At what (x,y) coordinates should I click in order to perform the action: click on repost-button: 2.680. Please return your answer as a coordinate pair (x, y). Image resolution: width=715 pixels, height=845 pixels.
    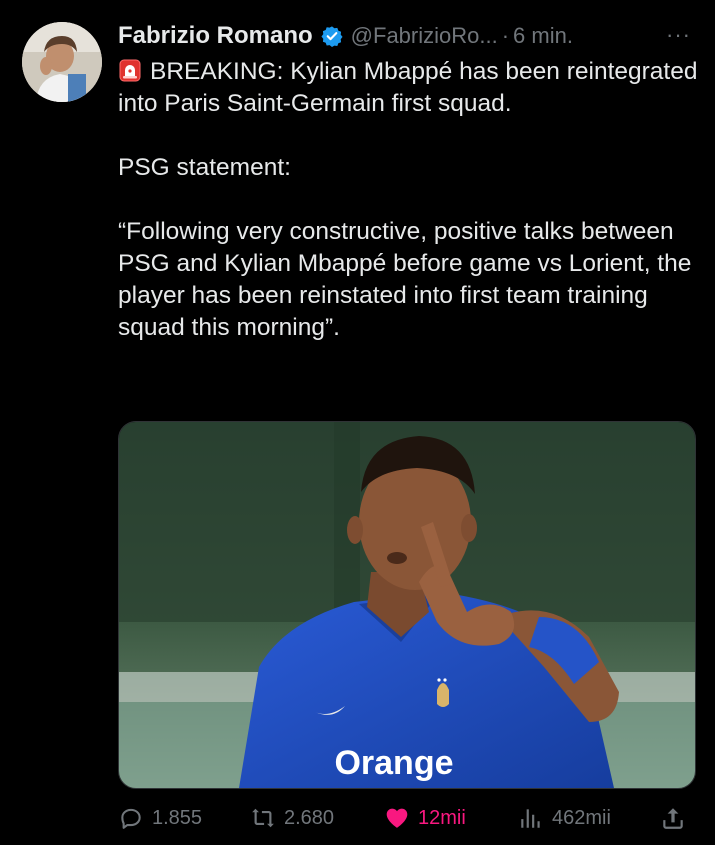
    Looking at the image, I should click on (292, 818).